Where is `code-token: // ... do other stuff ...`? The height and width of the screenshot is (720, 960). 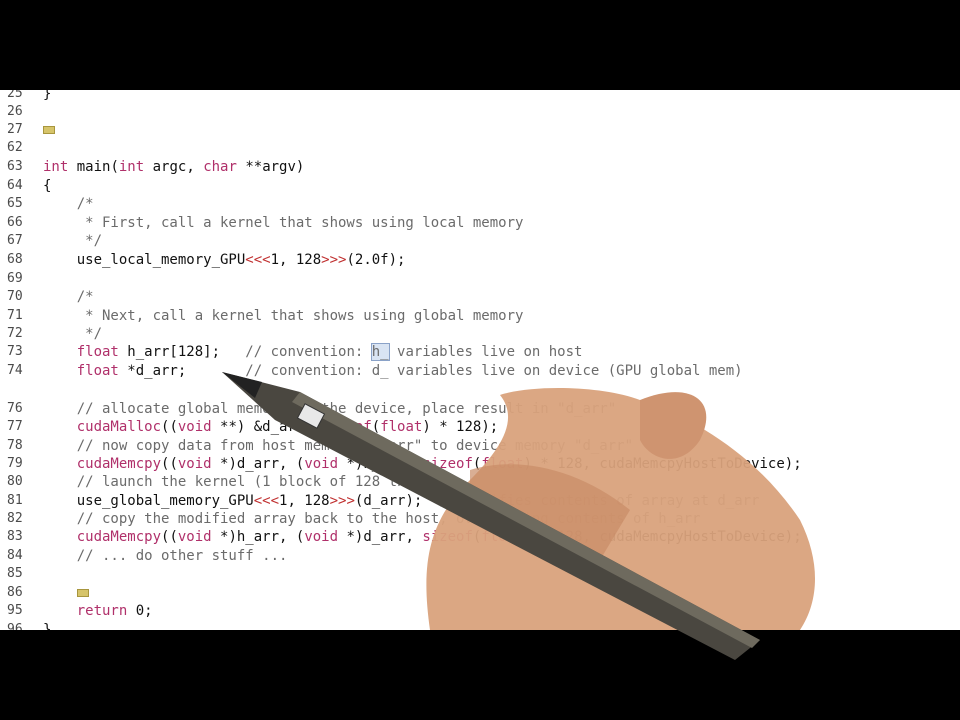 code-token: // ... do other stuff ... is located at coordinates (165, 556).